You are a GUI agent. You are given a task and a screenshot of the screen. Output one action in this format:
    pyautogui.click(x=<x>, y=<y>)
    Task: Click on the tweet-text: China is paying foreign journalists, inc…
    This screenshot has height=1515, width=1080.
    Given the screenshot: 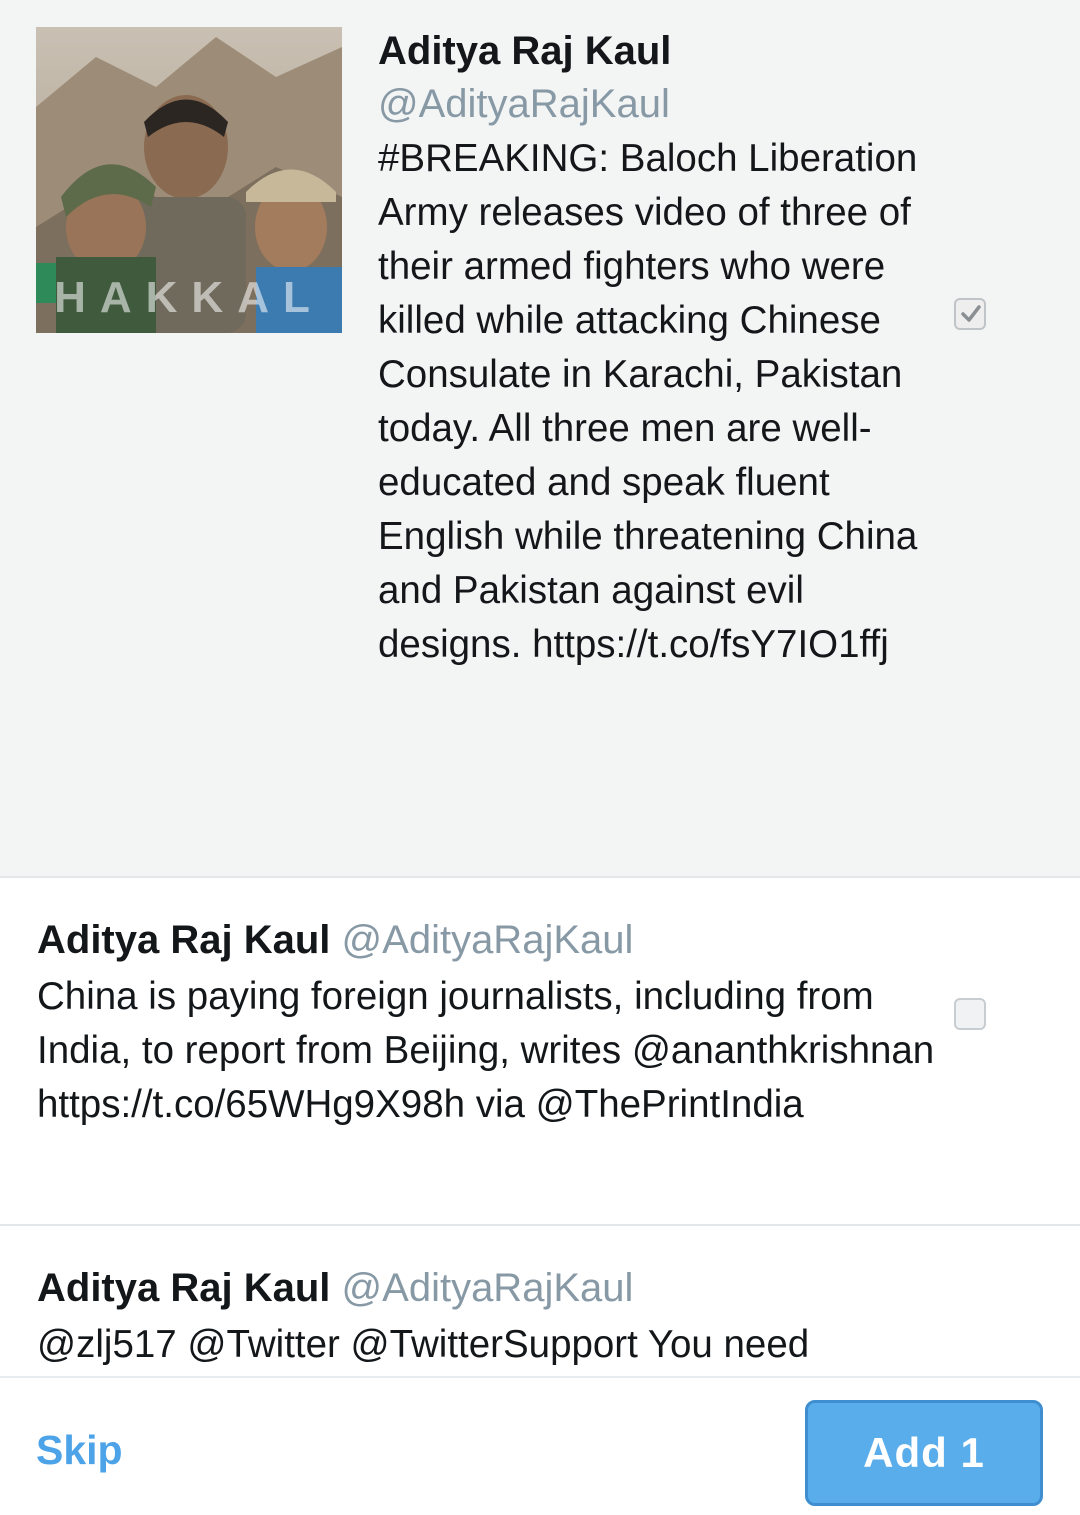 What is the action you would take?
    pyautogui.click(x=486, y=1050)
    